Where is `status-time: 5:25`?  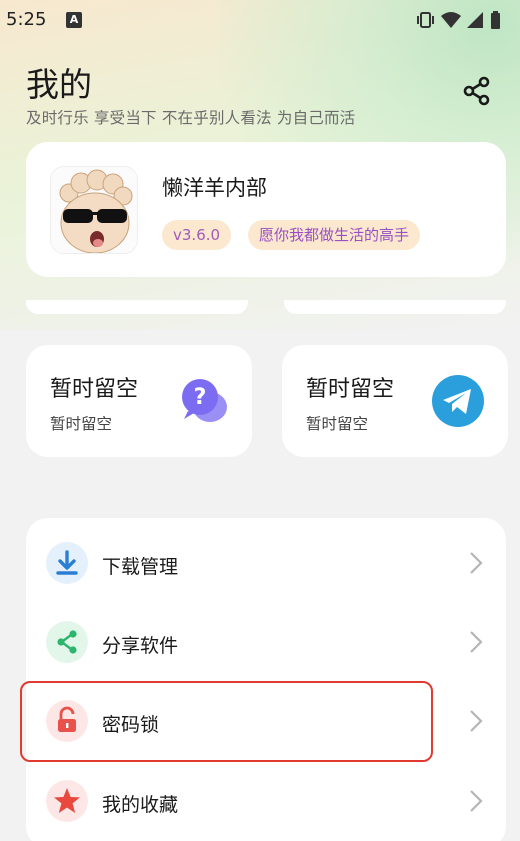
status-time: 5:25 is located at coordinates (26, 19).